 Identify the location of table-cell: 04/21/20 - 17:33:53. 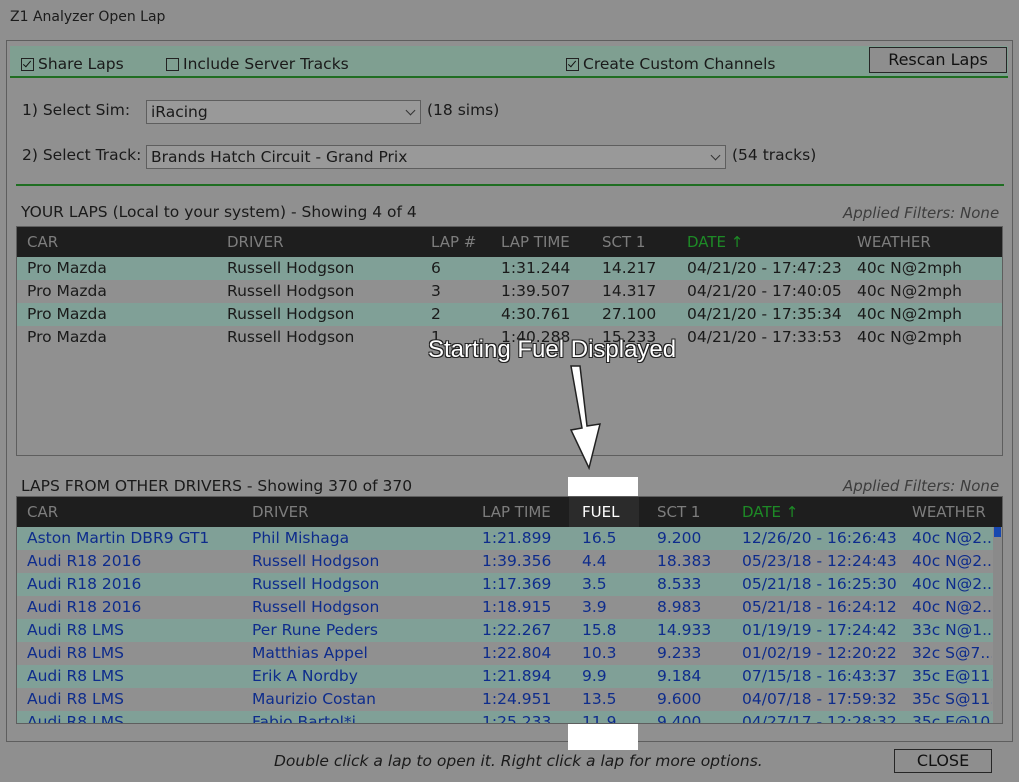
(764, 337).